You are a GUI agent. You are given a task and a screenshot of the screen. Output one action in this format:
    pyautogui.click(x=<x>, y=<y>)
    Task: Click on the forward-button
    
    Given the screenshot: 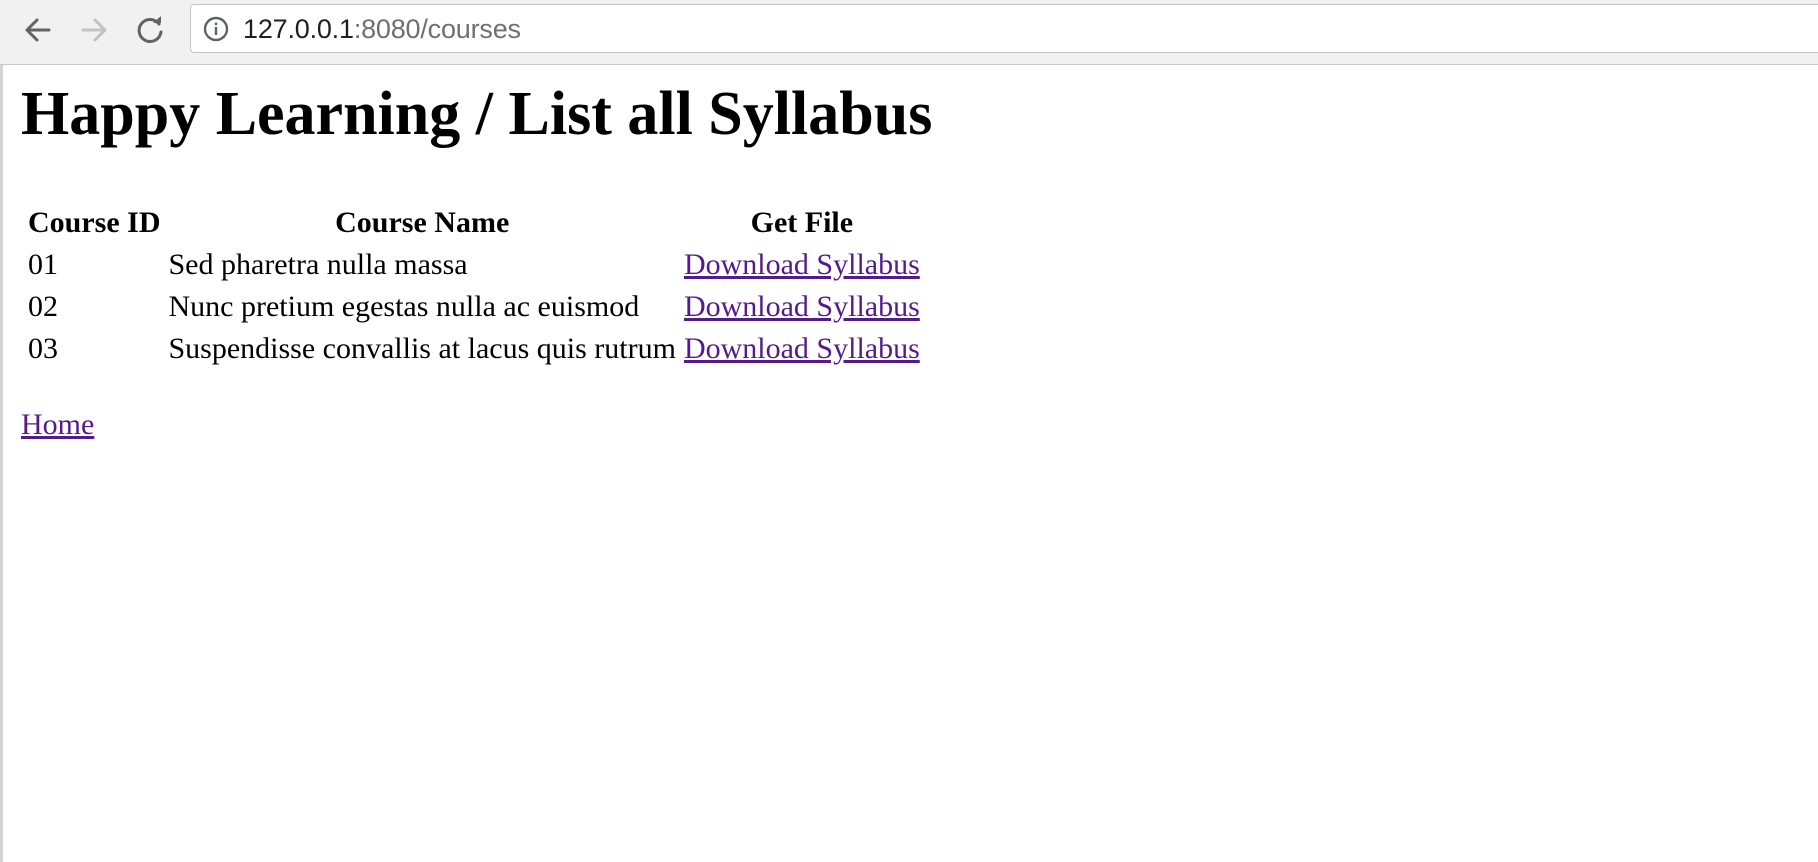 What is the action you would take?
    pyautogui.click(x=94, y=30)
    